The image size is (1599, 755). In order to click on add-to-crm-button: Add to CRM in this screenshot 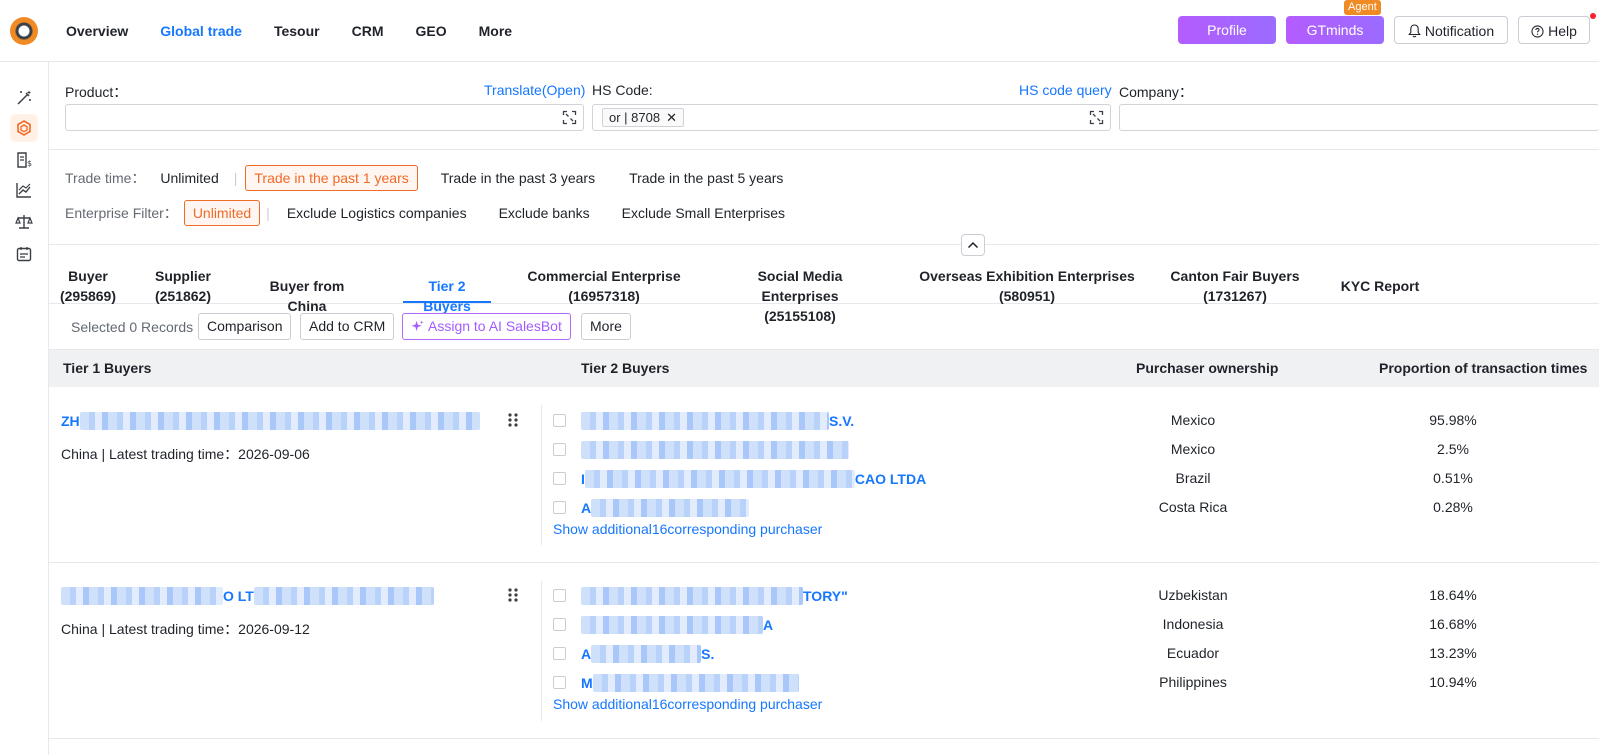, I will do `click(347, 326)`.